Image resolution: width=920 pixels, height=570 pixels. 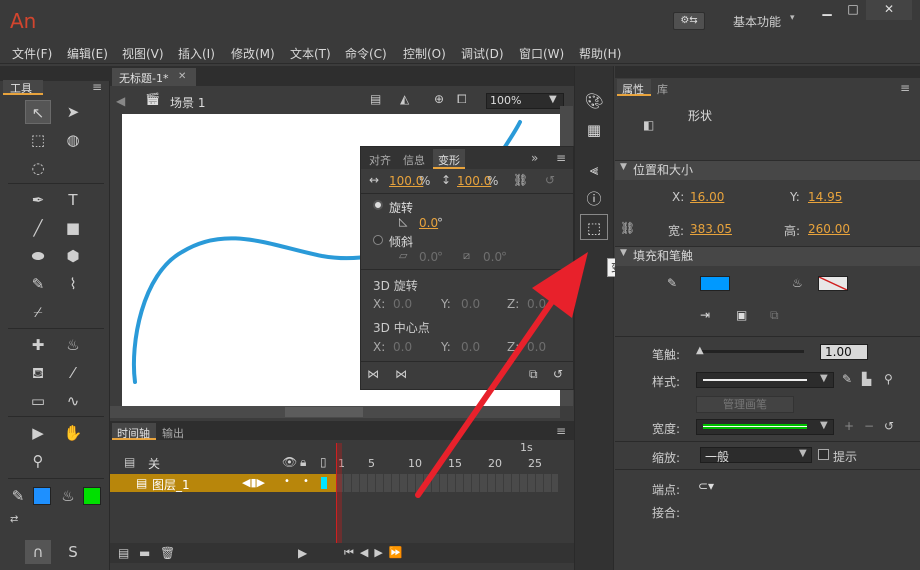 What do you see at coordinates (73, 140) in the screenshot?
I see `3d-rotation-tool-icon: ◍` at bounding box center [73, 140].